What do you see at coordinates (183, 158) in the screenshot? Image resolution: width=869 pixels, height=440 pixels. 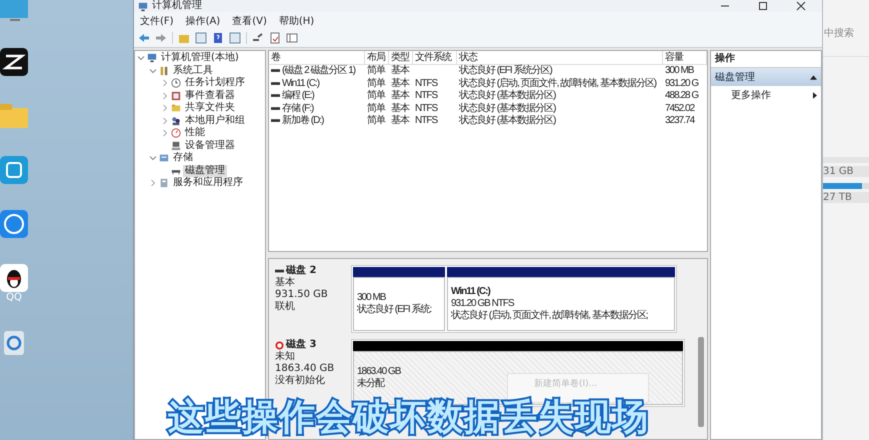 I see `tree-item: 存储` at bounding box center [183, 158].